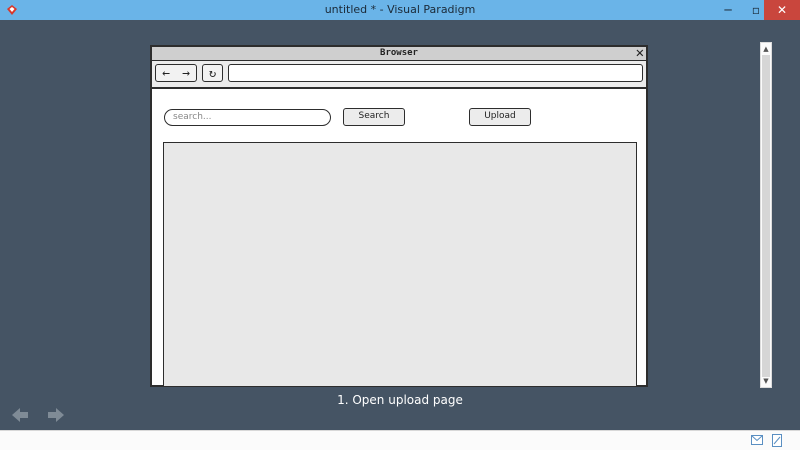  I want to click on document-edit-icon, so click(777, 440).